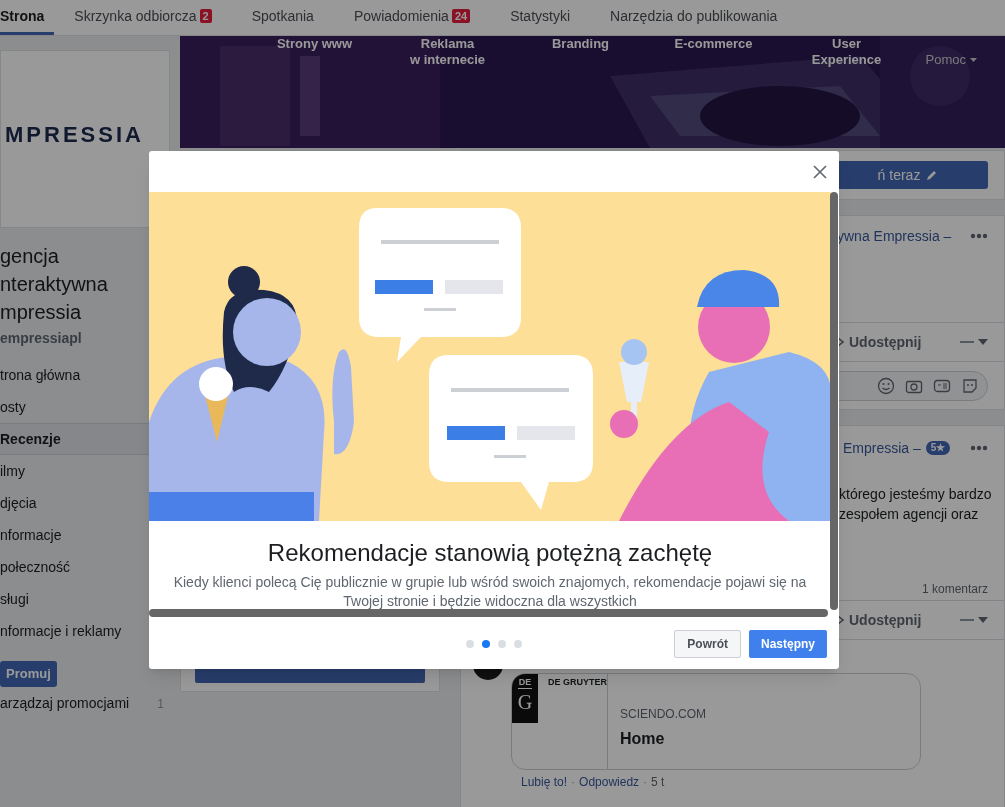 The image size is (1005, 807). Describe the element at coordinates (909, 514) in the screenshot. I see `post-text: zespołem agencji oraz` at that location.